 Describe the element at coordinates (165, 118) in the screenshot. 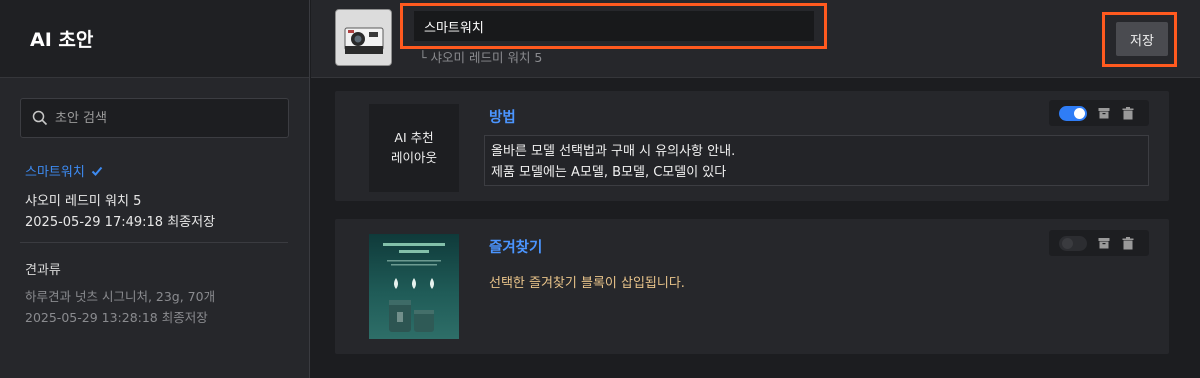

I see `draft-search-input` at that location.